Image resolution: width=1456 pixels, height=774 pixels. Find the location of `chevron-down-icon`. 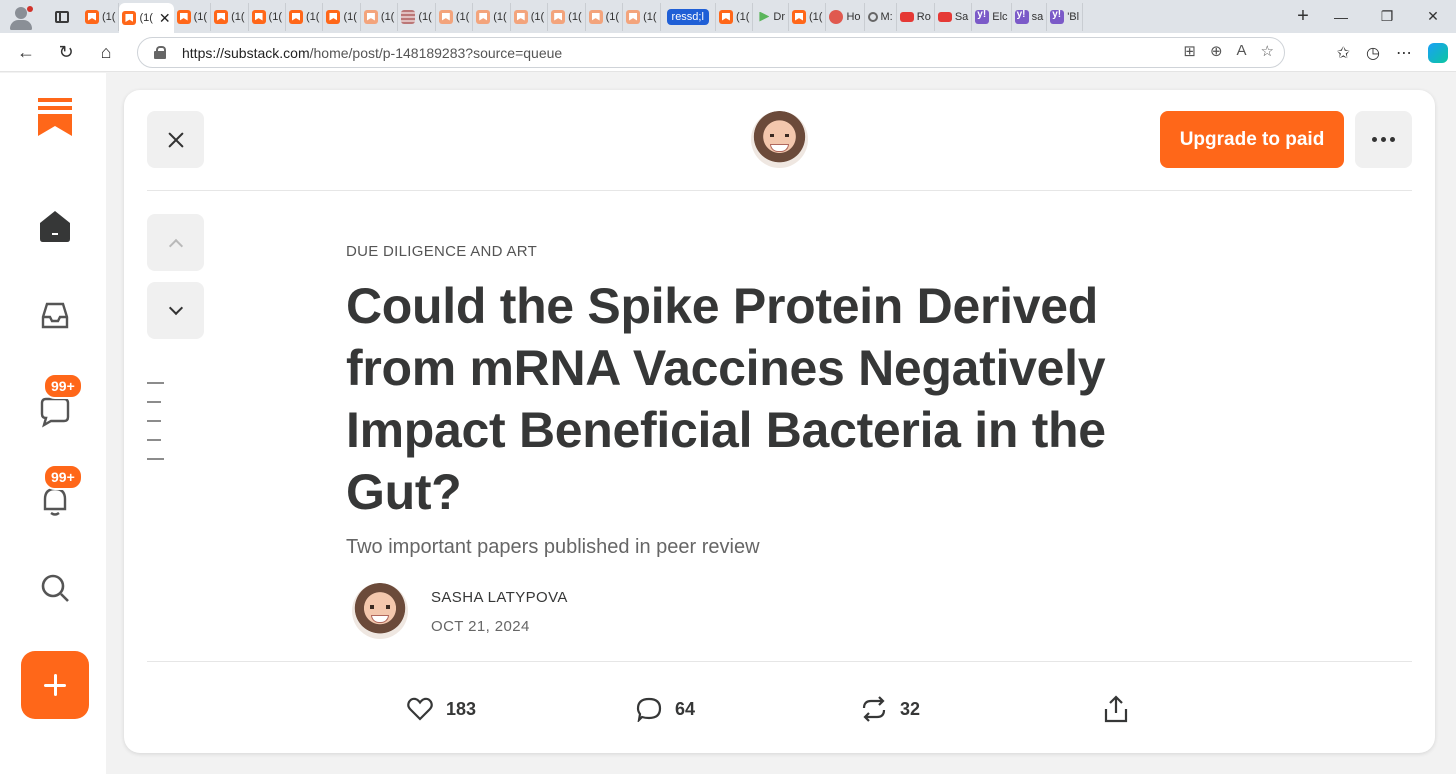

chevron-down-icon is located at coordinates (175, 307).